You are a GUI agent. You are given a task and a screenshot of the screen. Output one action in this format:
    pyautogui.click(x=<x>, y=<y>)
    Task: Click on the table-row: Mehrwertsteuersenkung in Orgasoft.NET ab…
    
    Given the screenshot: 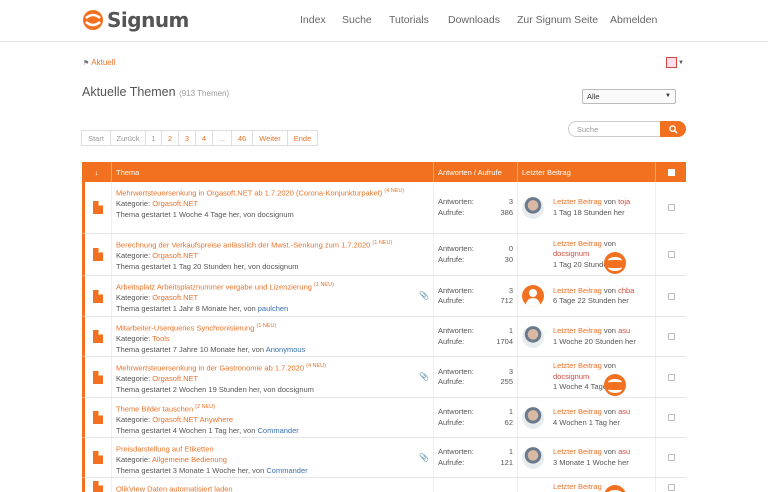 What is the action you would take?
    pyautogui.click(x=384, y=208)
    